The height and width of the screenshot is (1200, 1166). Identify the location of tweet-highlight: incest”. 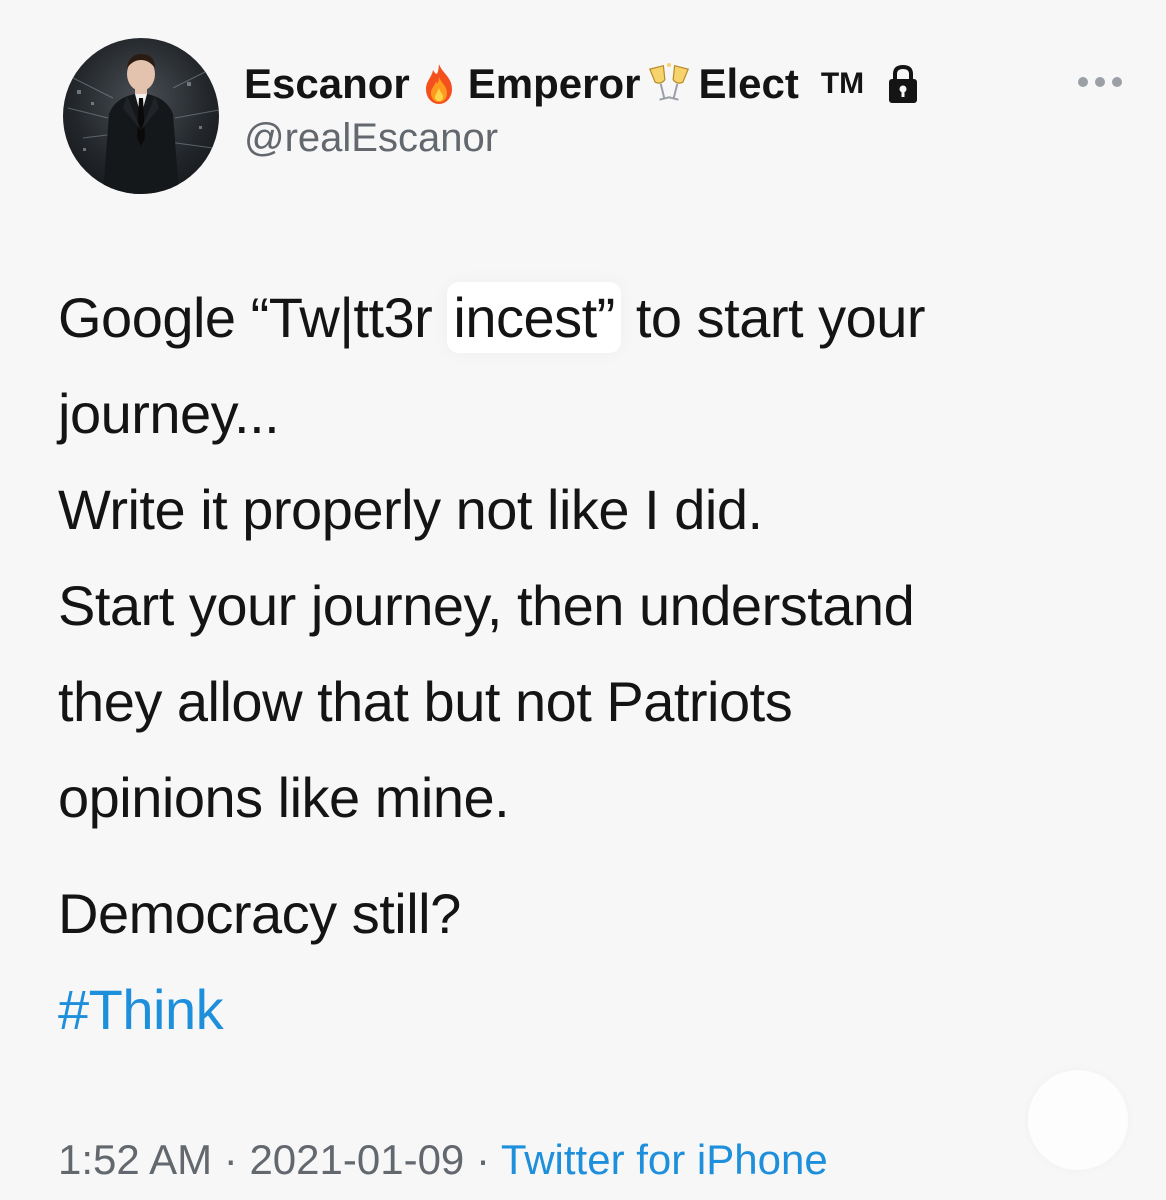
(534, 317).